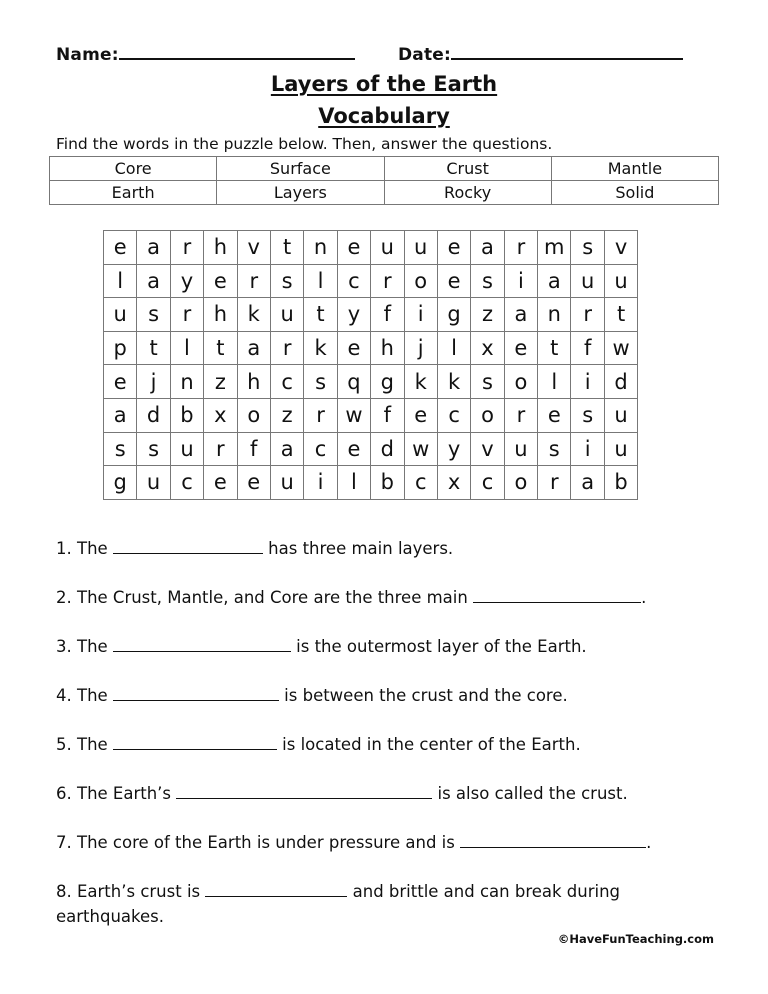  Describe the element at coordinates (487, 348) in the screenshot. I see `puzzle-letter-cell: x` at that location.